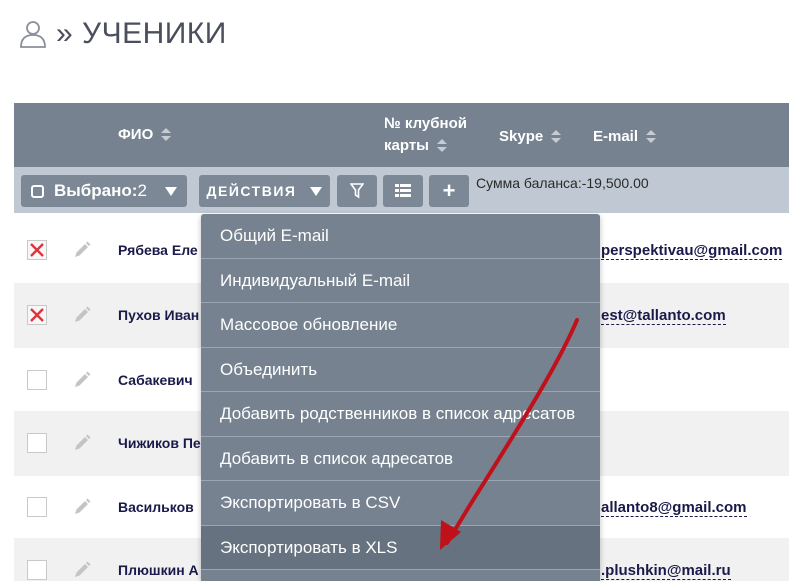 The width and height of the screenshot is (789, 581). I want to click on plus-icon: +, so click(449, 190).